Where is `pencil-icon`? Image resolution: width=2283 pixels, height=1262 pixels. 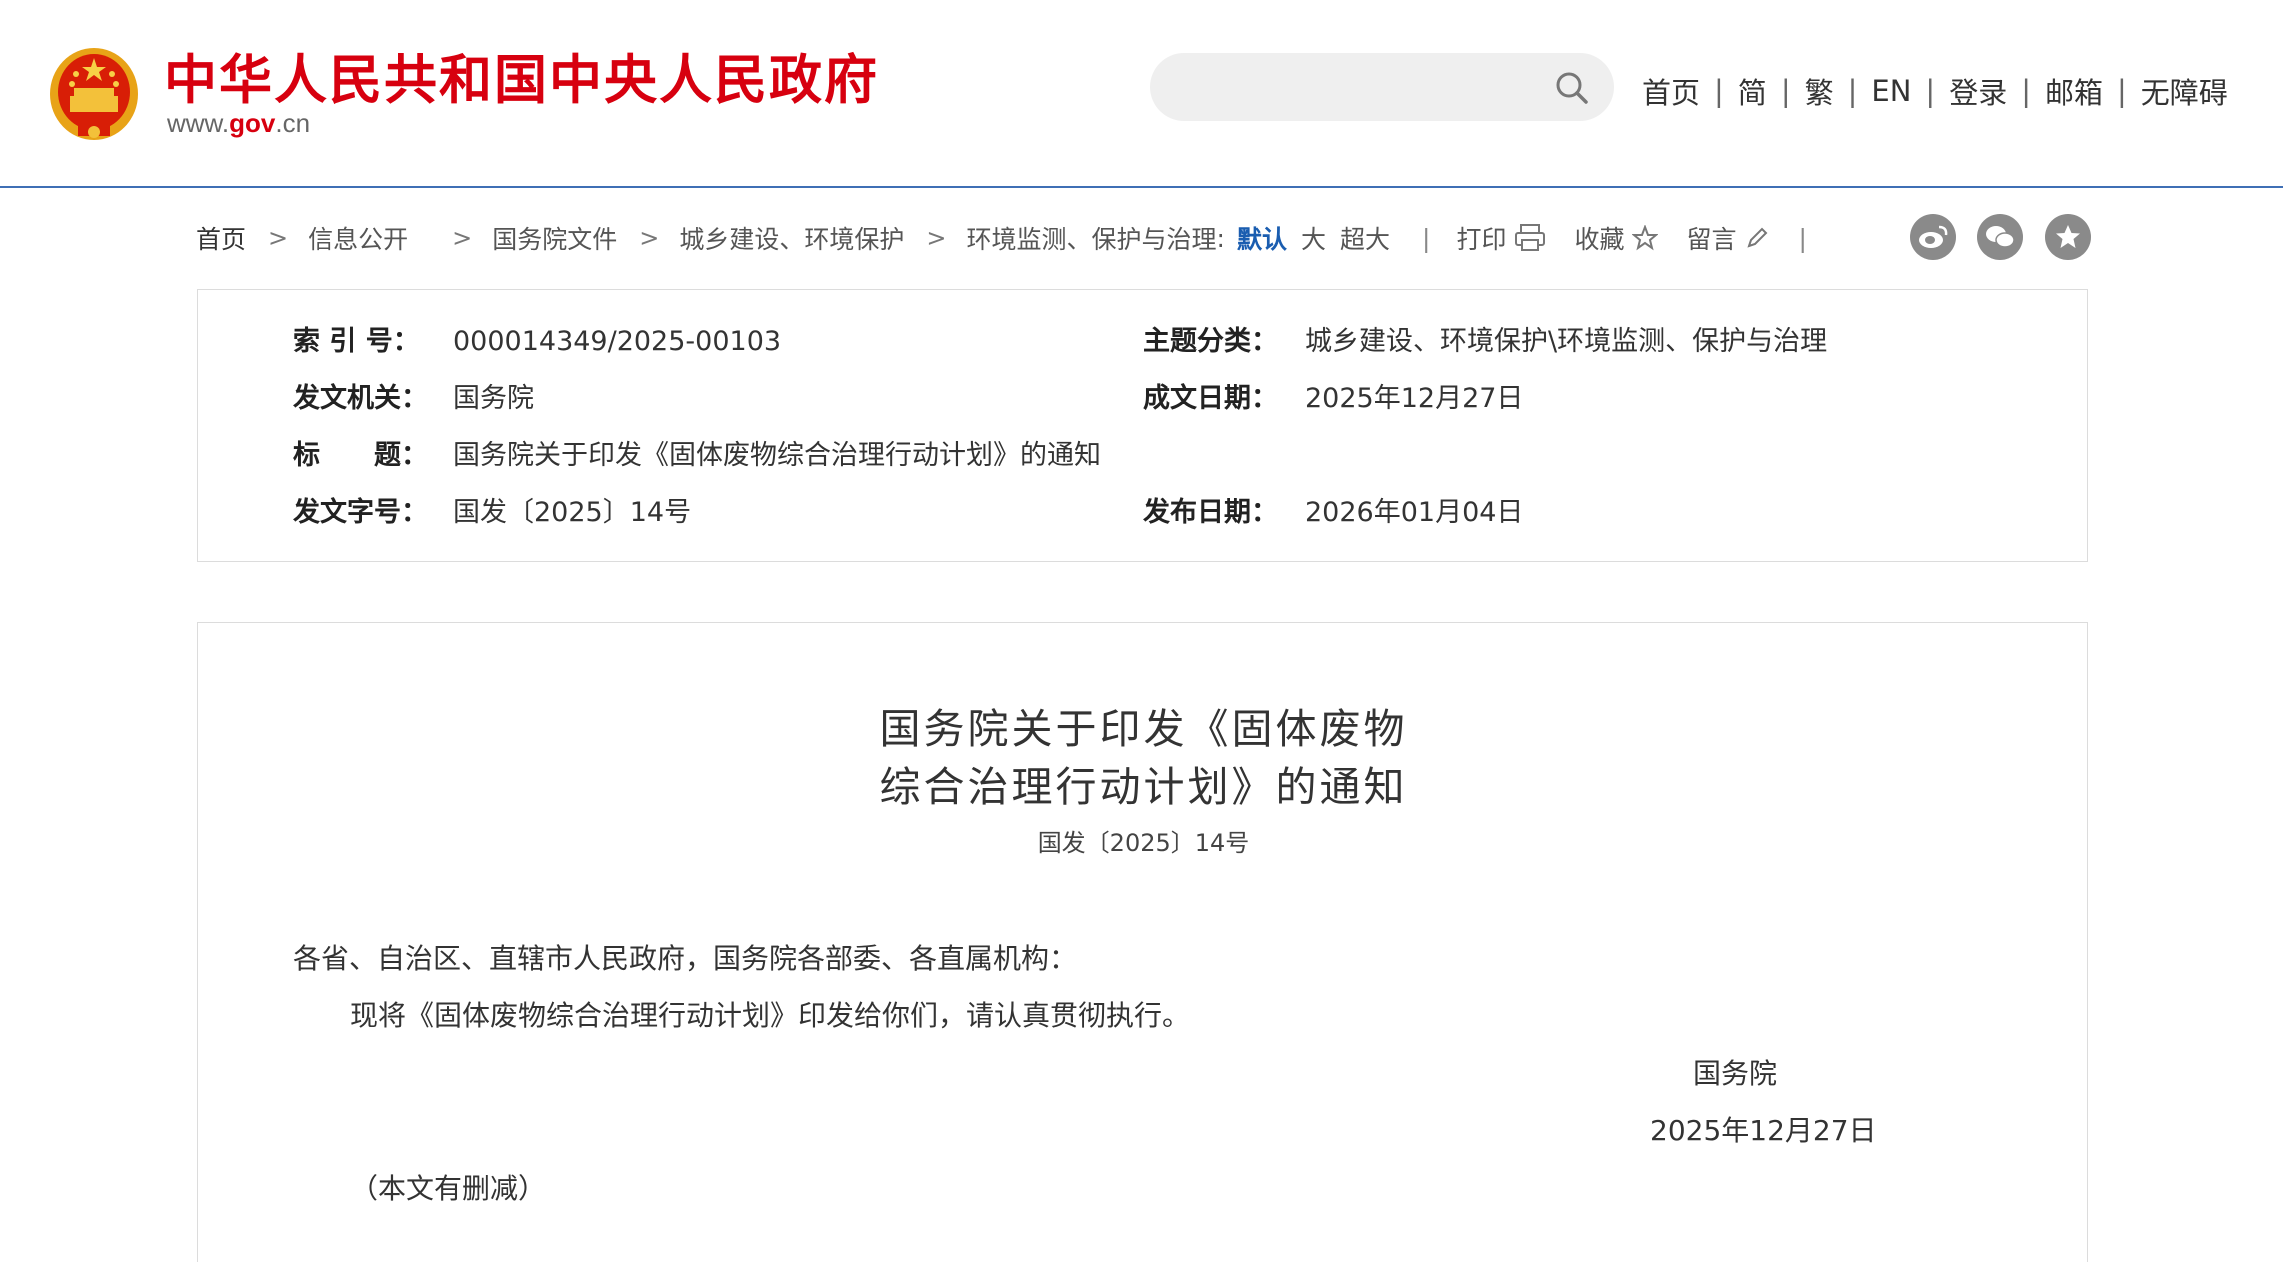 pencil-icon is located at coordinates (1757, 237).